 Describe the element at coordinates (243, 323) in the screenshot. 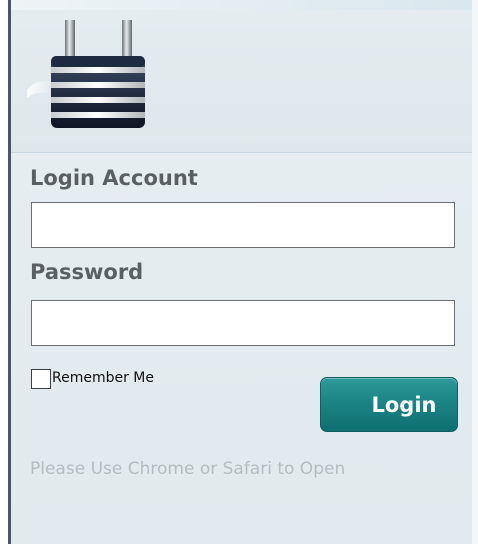

I see `password-input` at that location.